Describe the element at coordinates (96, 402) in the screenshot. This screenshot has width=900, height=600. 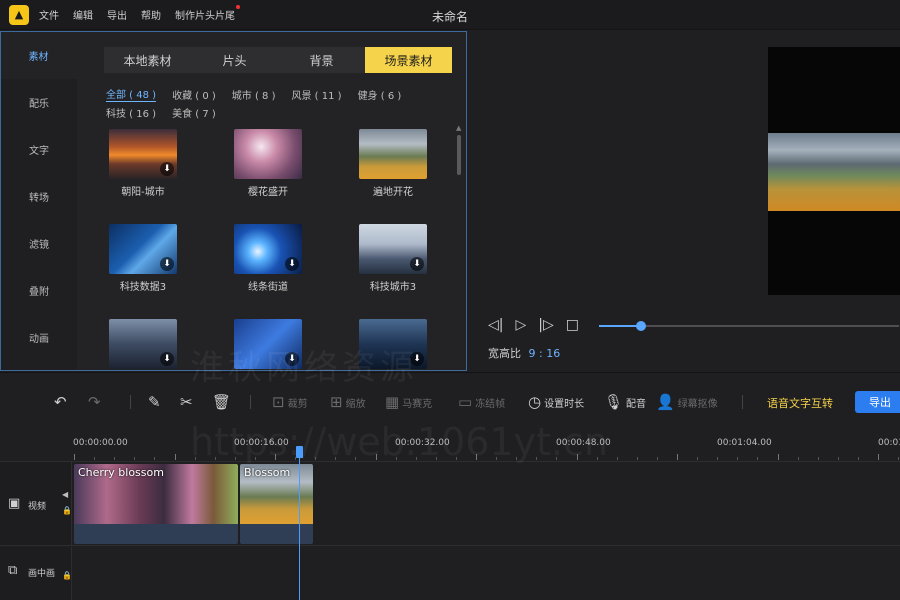
I see `redo-icon: ↷` at that location.